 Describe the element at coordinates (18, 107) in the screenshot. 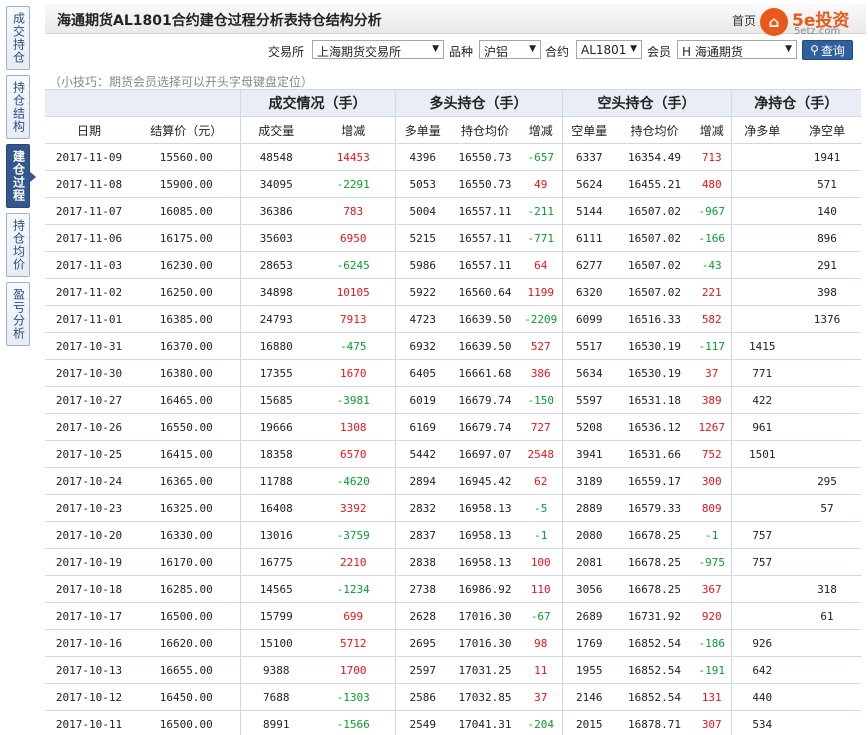

I see `tab-position-structure: 持仓结构` at that location.